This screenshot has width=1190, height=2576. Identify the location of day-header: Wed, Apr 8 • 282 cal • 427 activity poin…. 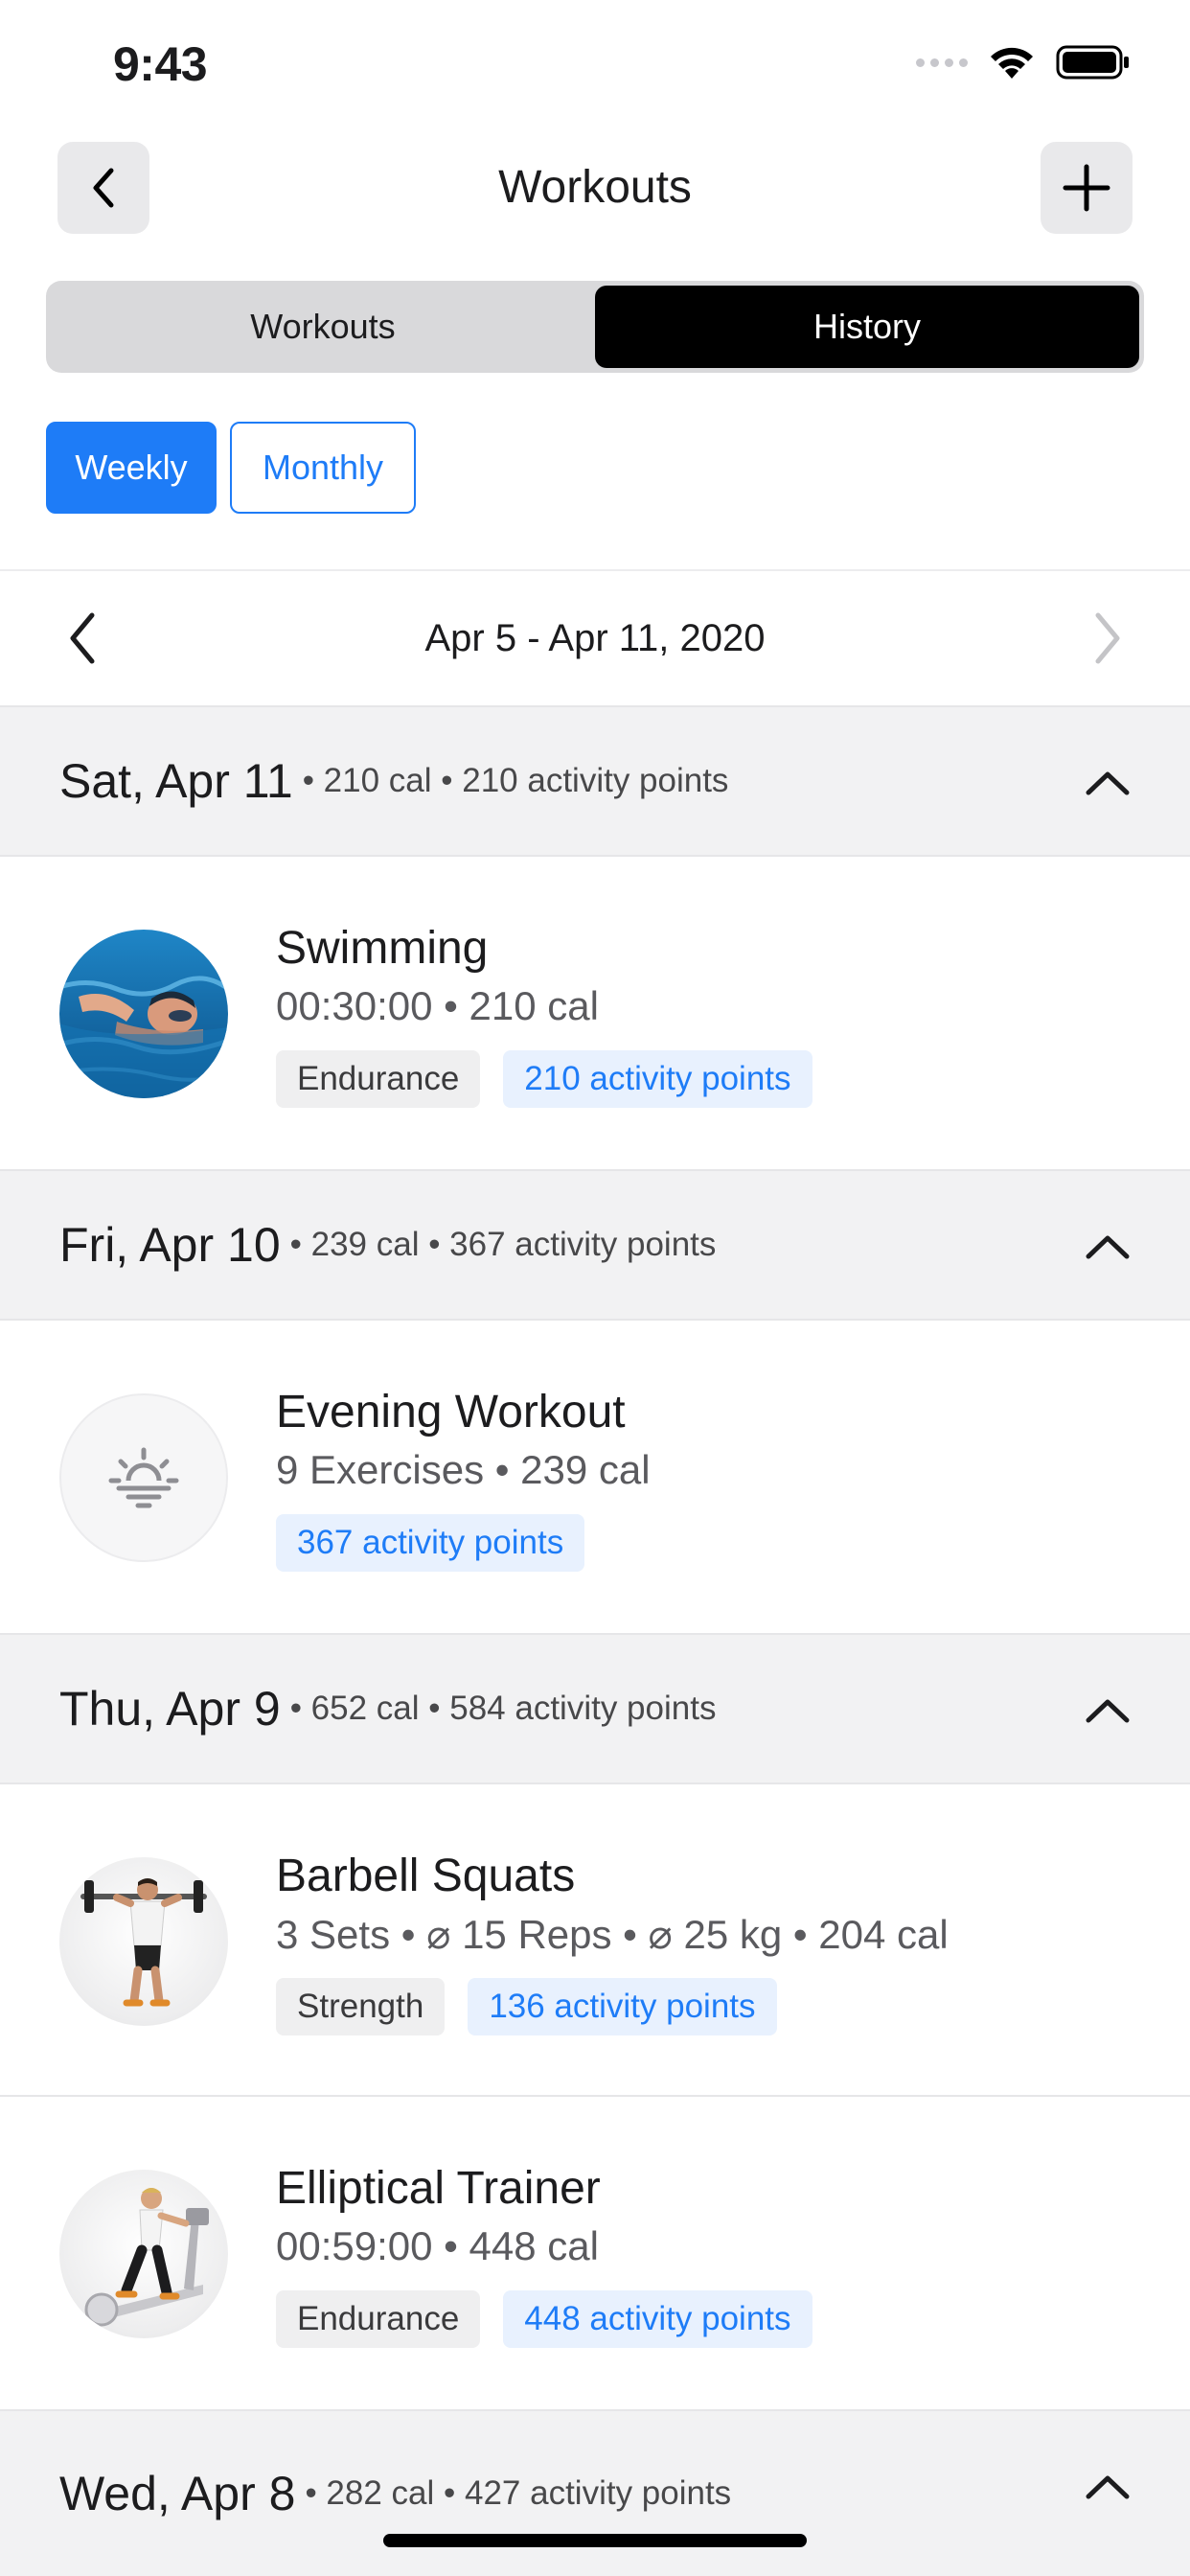
(595, 2492).